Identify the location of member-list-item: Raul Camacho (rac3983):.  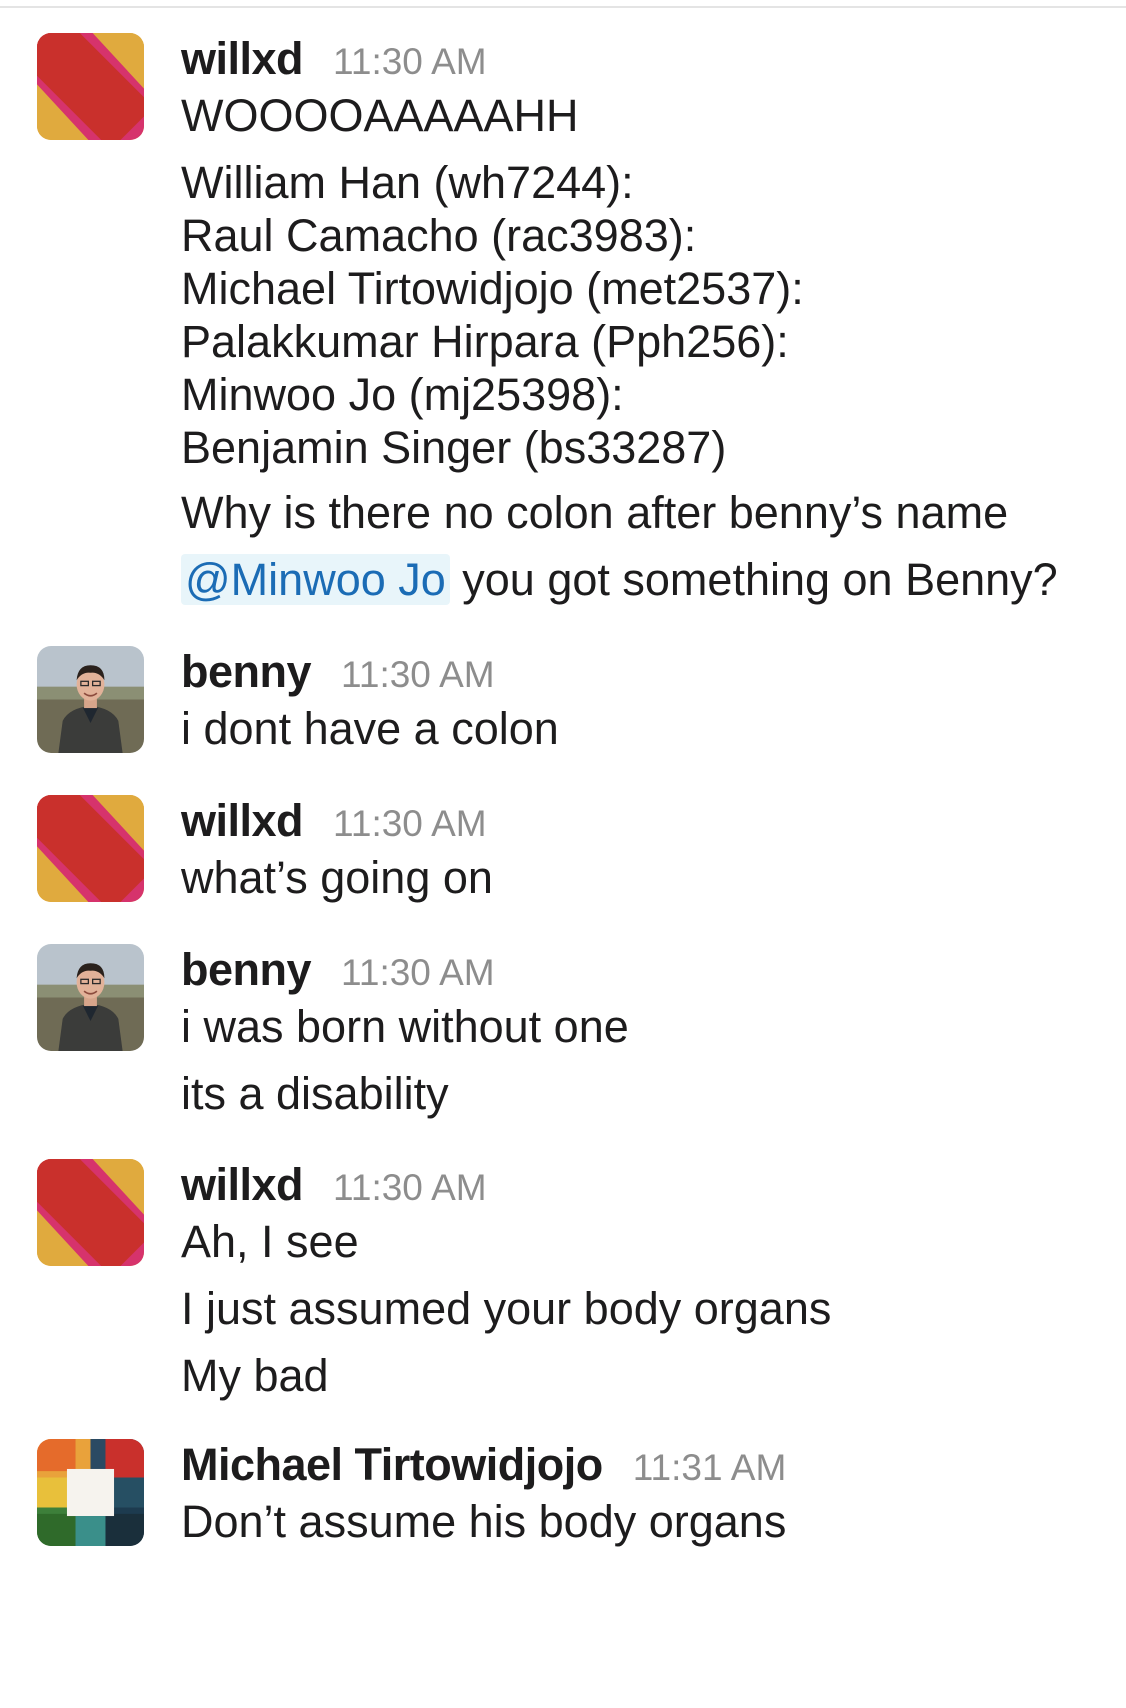
(439, 235).